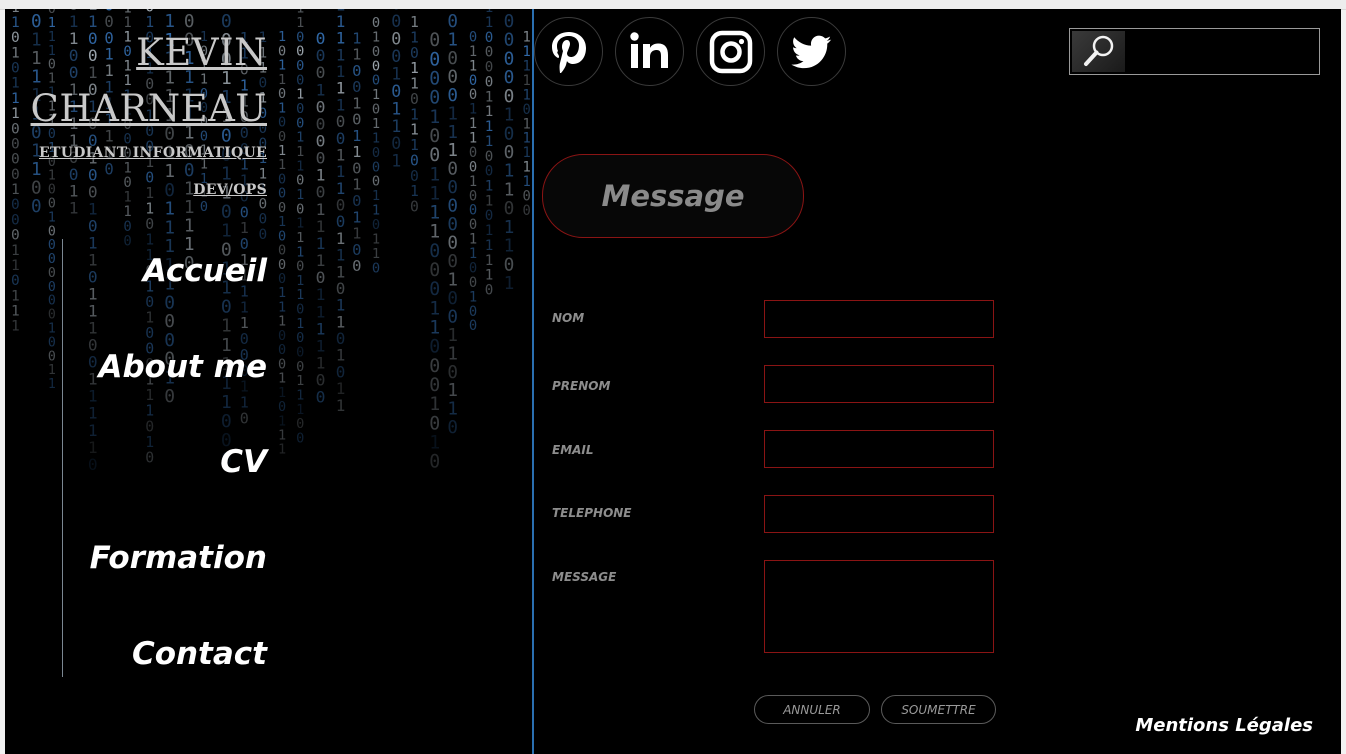  Describe the element at coordinates (879, 449) in the screenshot. I see `email-field` at that location.